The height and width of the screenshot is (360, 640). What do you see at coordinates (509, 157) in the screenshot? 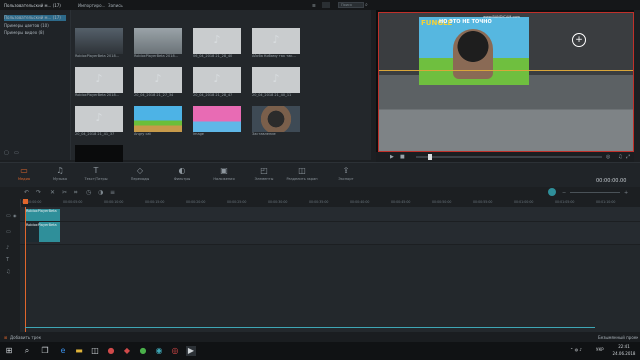
I see `preview-seek-bar` at bounding box center [509, 157].